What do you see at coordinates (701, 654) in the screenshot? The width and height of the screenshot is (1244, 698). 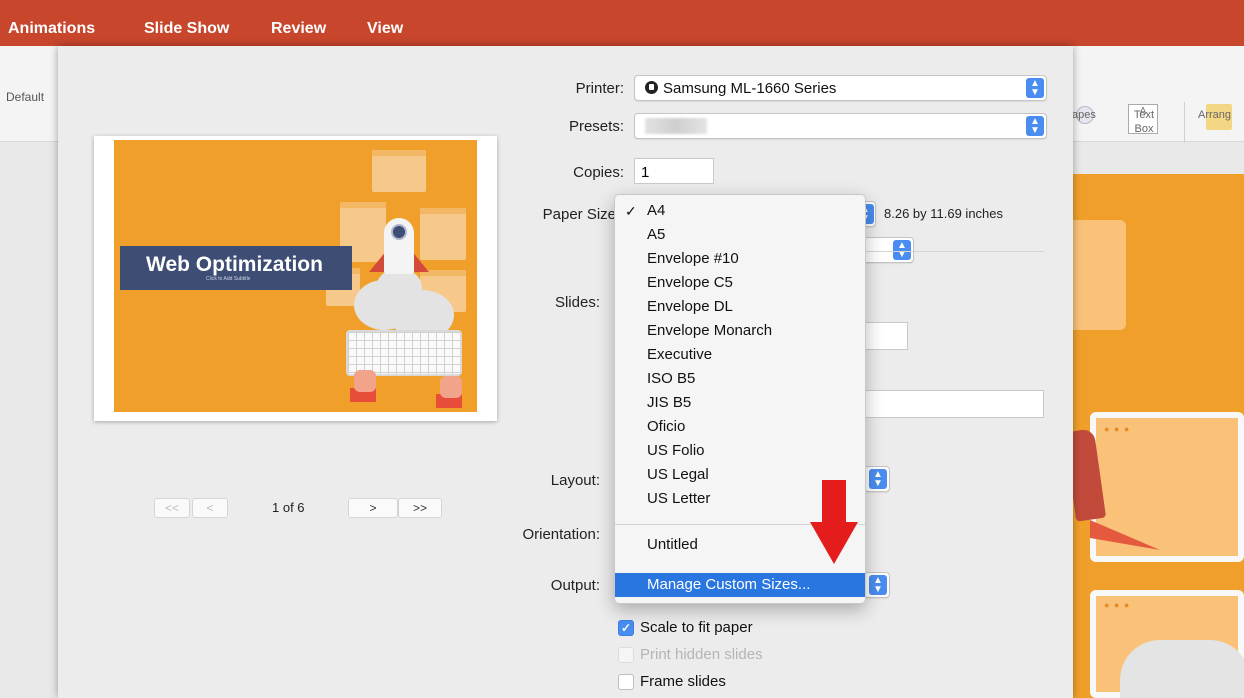 I see `print-hidden-slides-label: Print hidden slides` at bounding box center [701, 654].